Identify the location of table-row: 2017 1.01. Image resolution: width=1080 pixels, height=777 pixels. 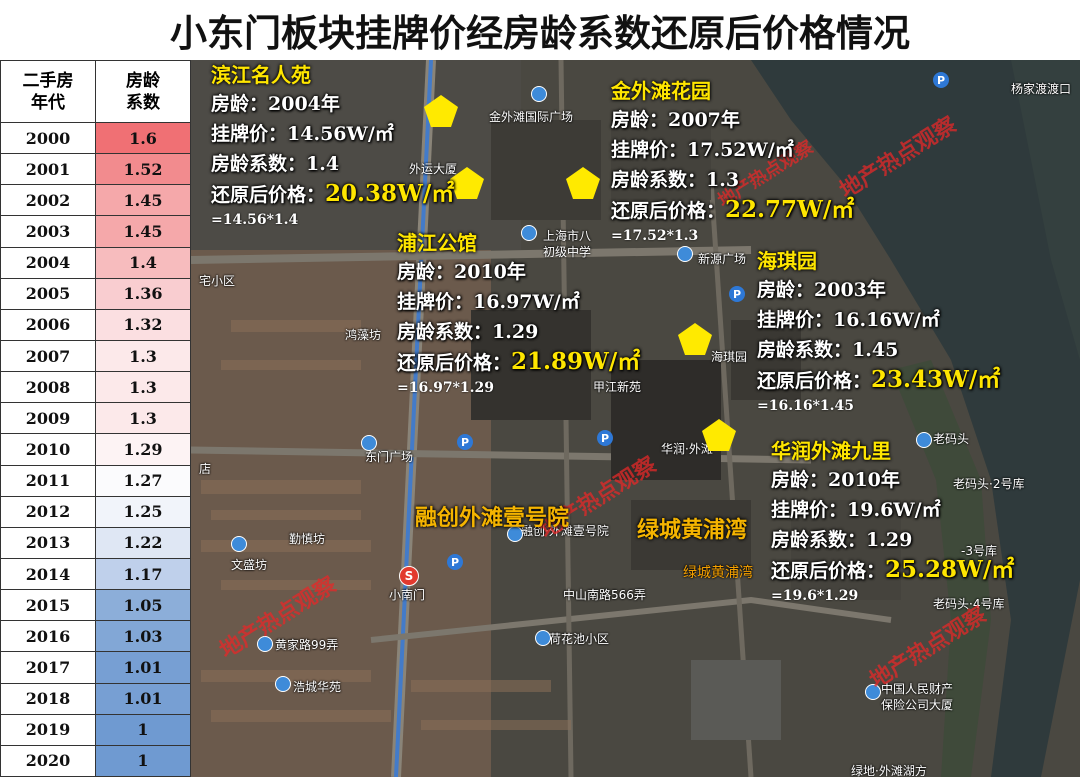
(95, 667).